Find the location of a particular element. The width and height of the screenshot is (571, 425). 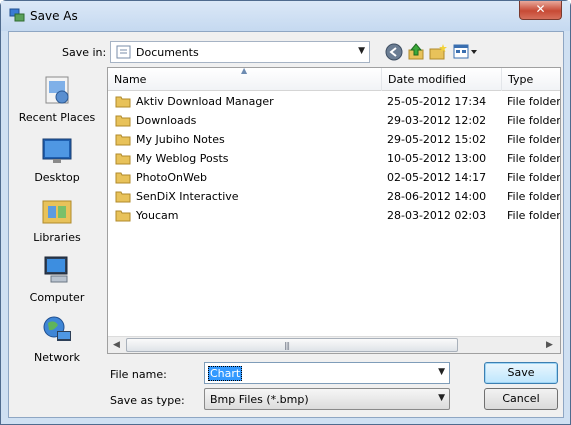

file-name-cell: Downloads is located at coordinates (166, 120).